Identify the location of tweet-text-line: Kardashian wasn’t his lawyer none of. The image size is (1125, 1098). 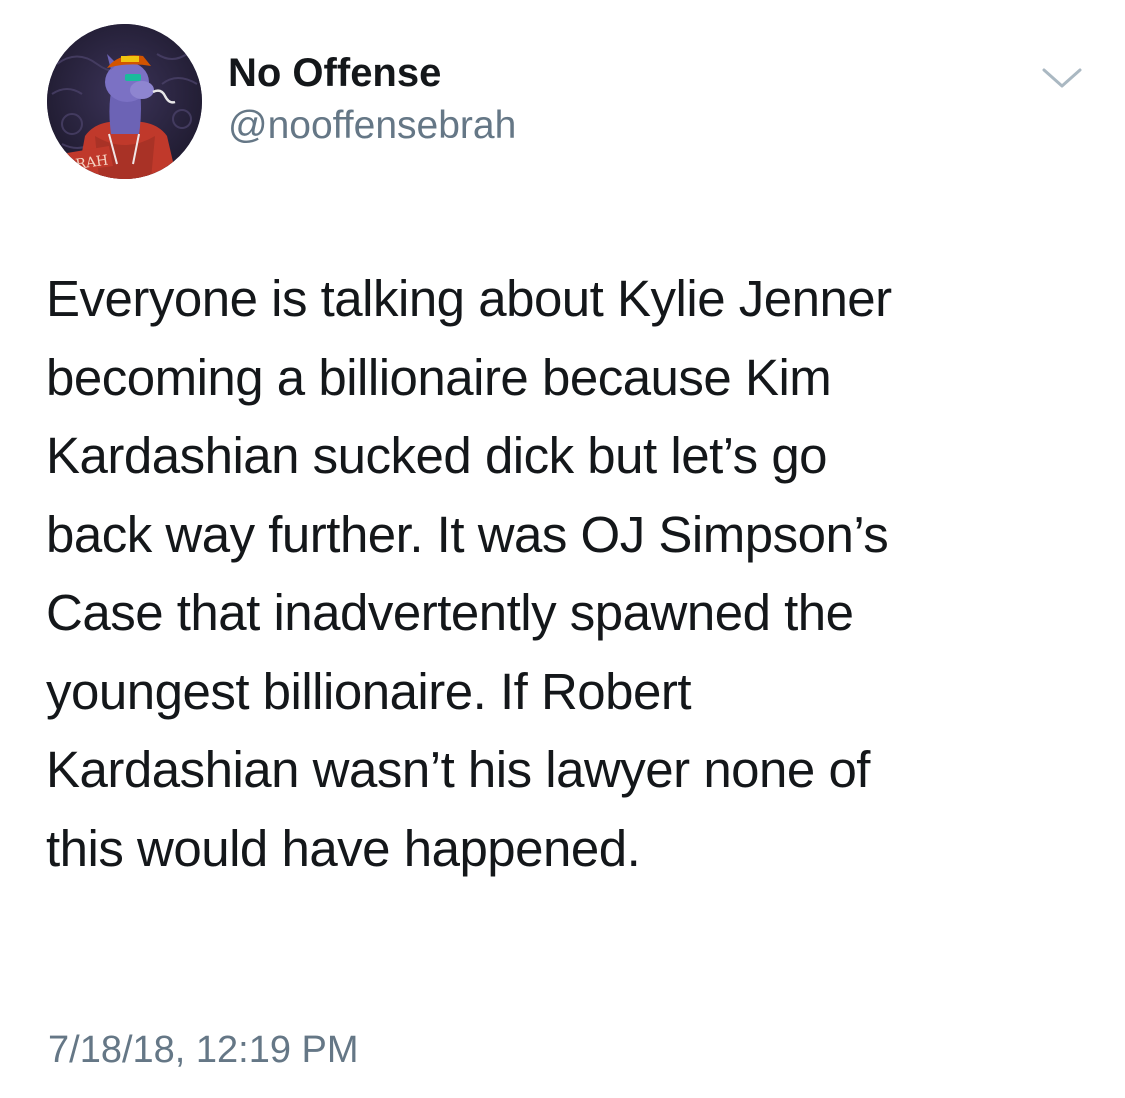
(458, 769).